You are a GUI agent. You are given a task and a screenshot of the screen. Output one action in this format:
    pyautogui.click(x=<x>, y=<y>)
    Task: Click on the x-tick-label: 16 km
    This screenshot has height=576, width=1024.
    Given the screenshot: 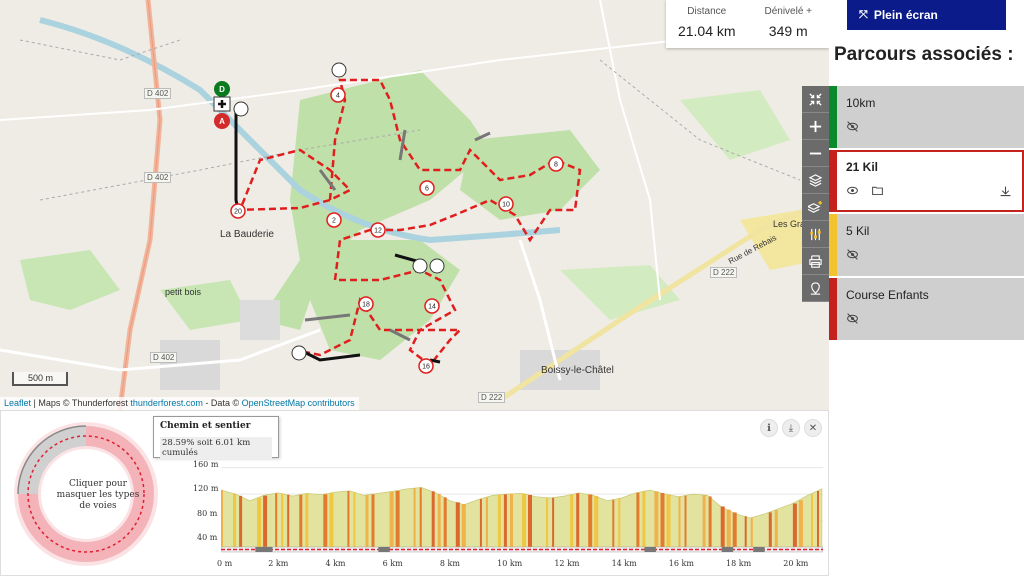 What is the action you would take?
    pyautogui.click(x=681, y=563)
    